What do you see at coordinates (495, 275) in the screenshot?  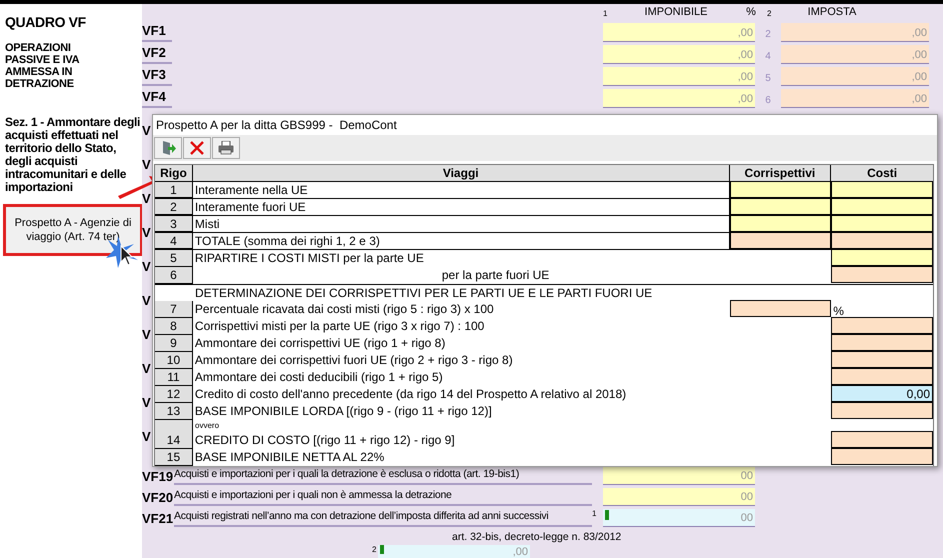 I see `row-label: per la parte fuori UE` at bounding box center [495, 275].